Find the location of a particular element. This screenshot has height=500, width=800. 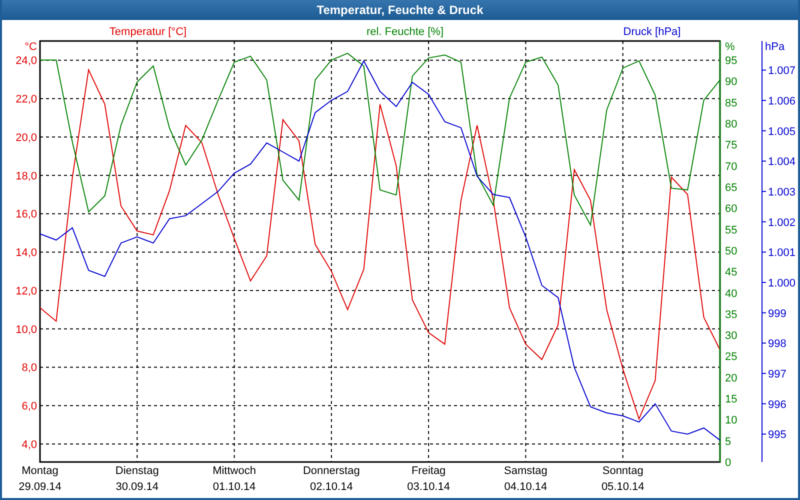

axis-tick-label: 8,0 is located at coordinates (29, 368).